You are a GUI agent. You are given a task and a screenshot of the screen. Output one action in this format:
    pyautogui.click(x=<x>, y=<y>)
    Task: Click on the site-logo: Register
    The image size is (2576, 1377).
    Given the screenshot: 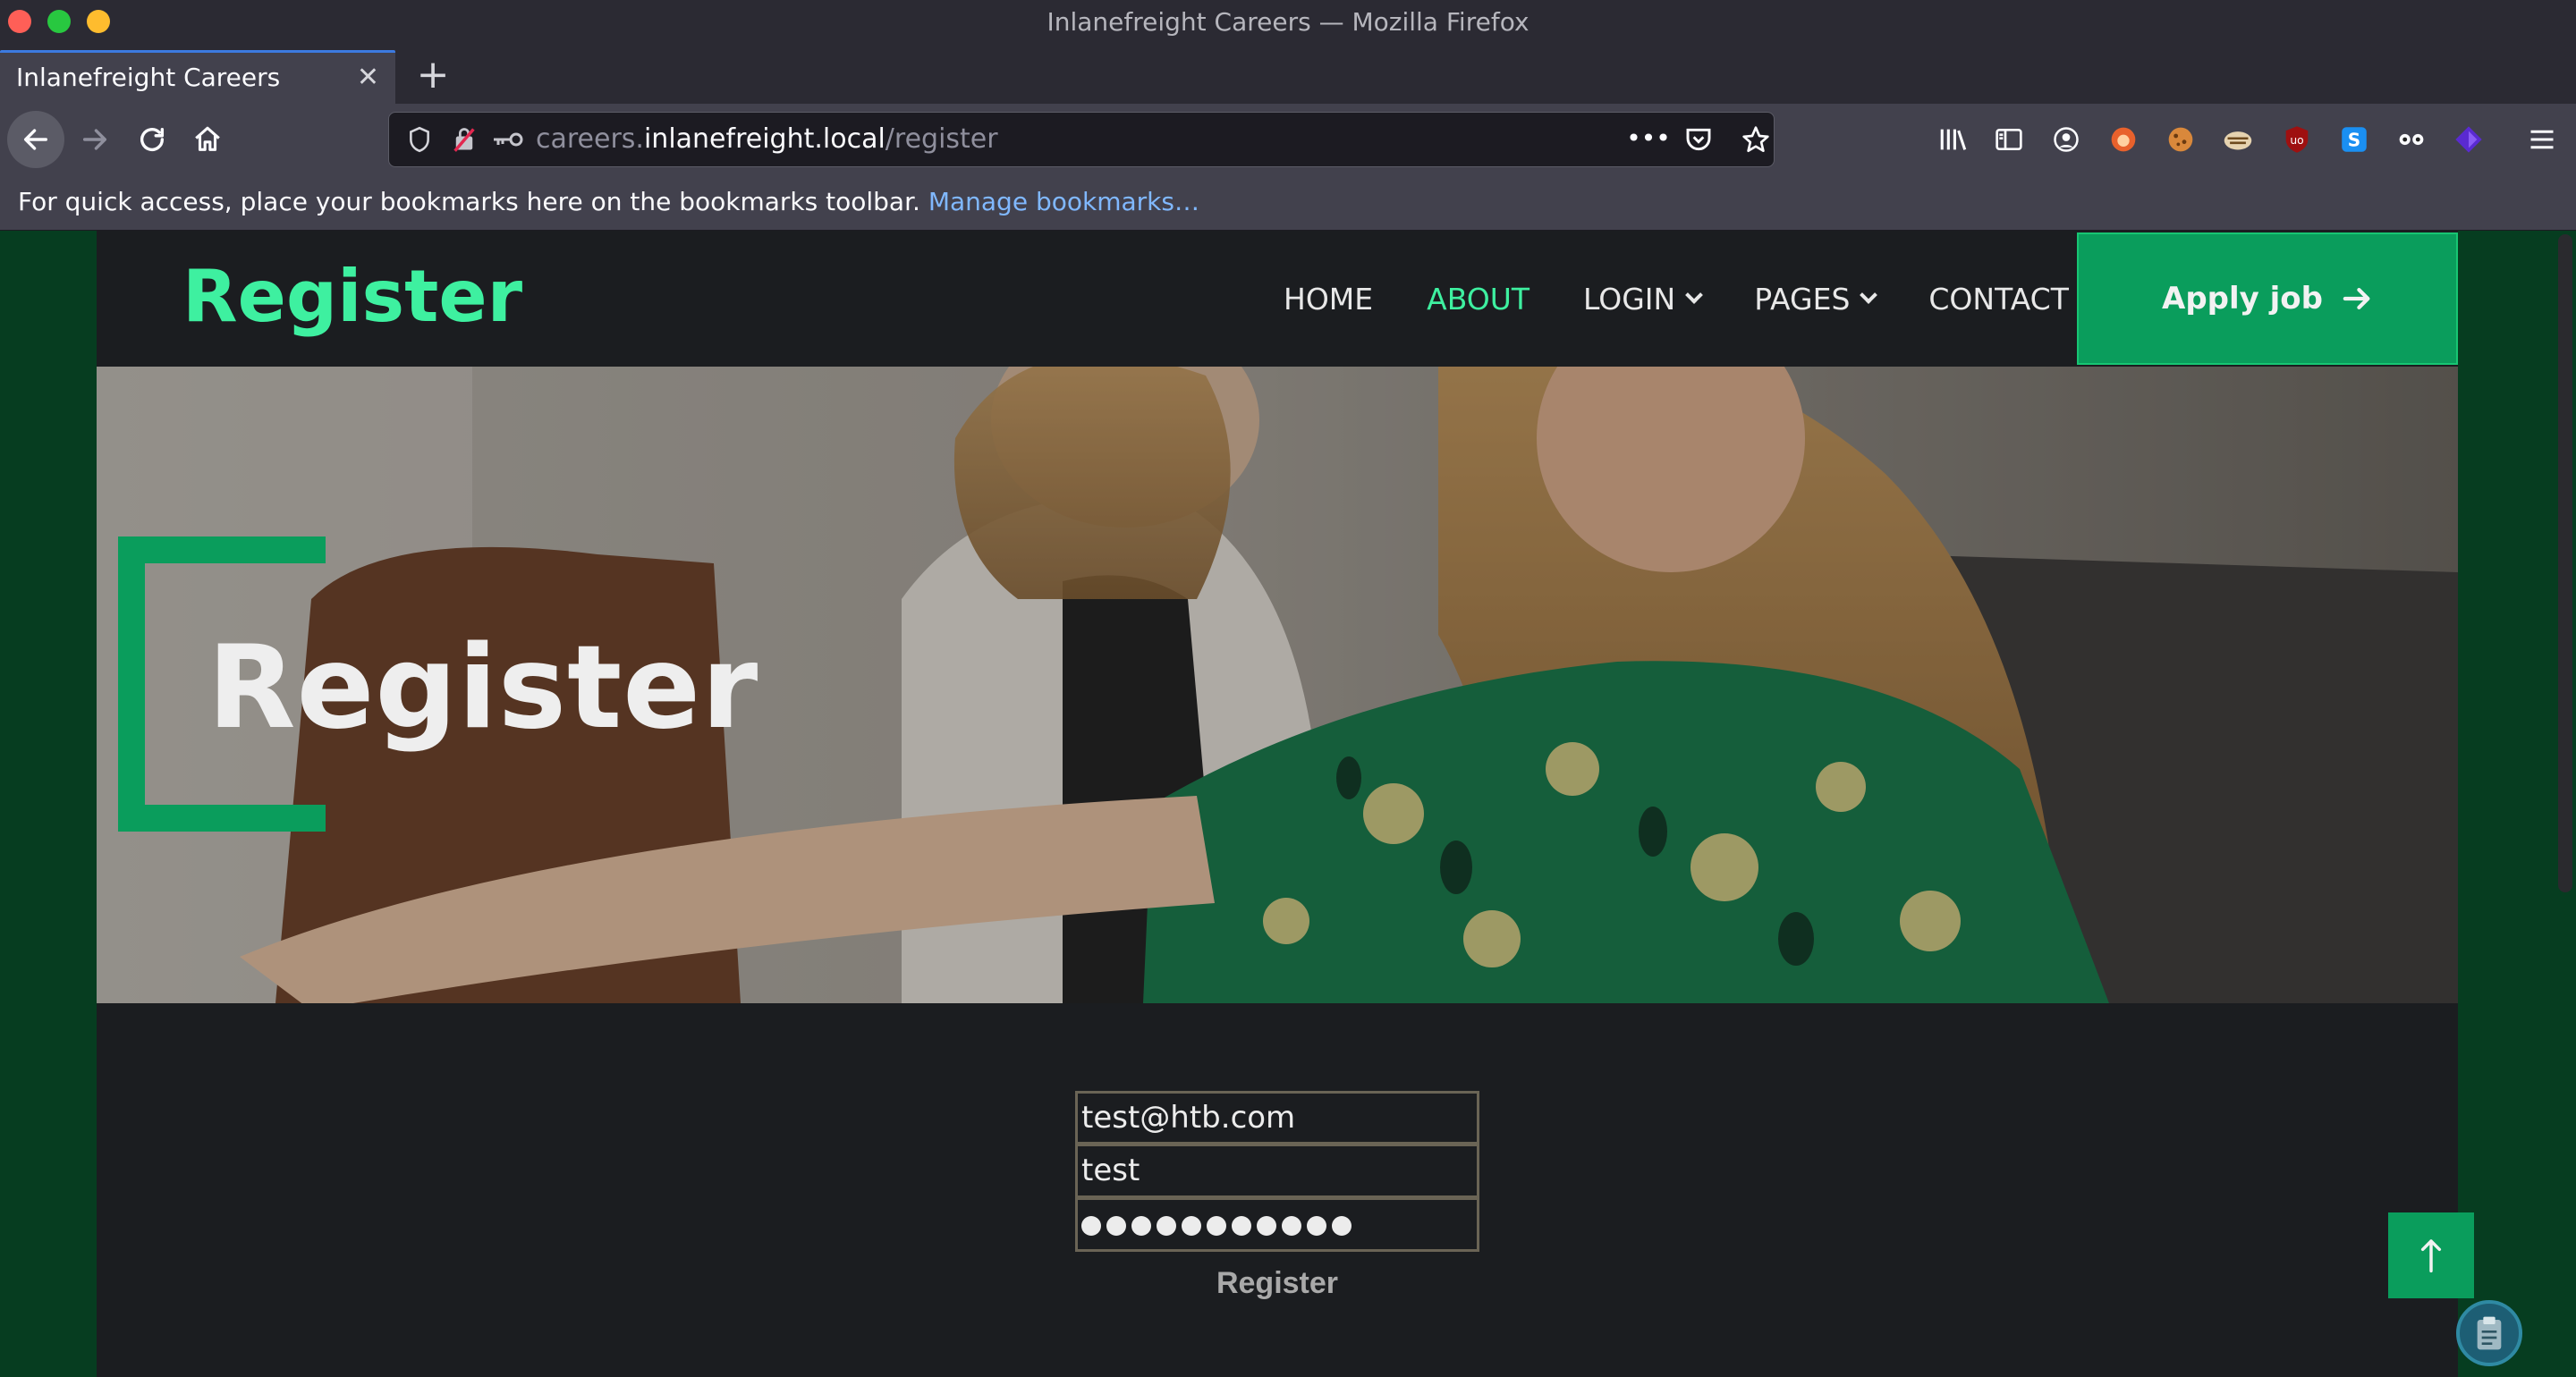 What is the action you would take?
    pyautogui.click(x=352, y=297)
    